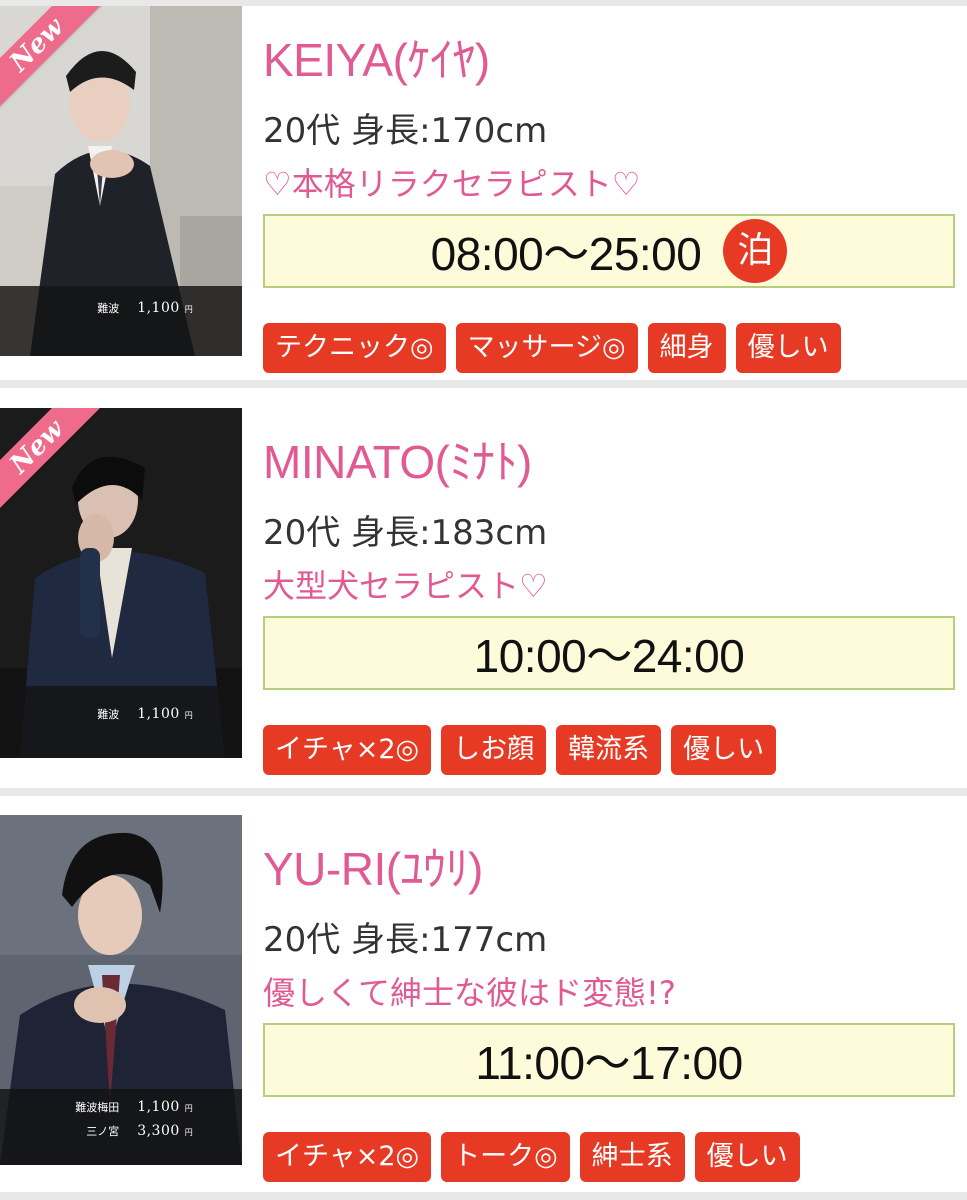 Image resolution: width=967 pixels, height=1200 pixels. What do you see at coordinates (546, 348) in the screenshot?
I see `tag-chip: マッサージ◎` at bounding box center [546, 348].